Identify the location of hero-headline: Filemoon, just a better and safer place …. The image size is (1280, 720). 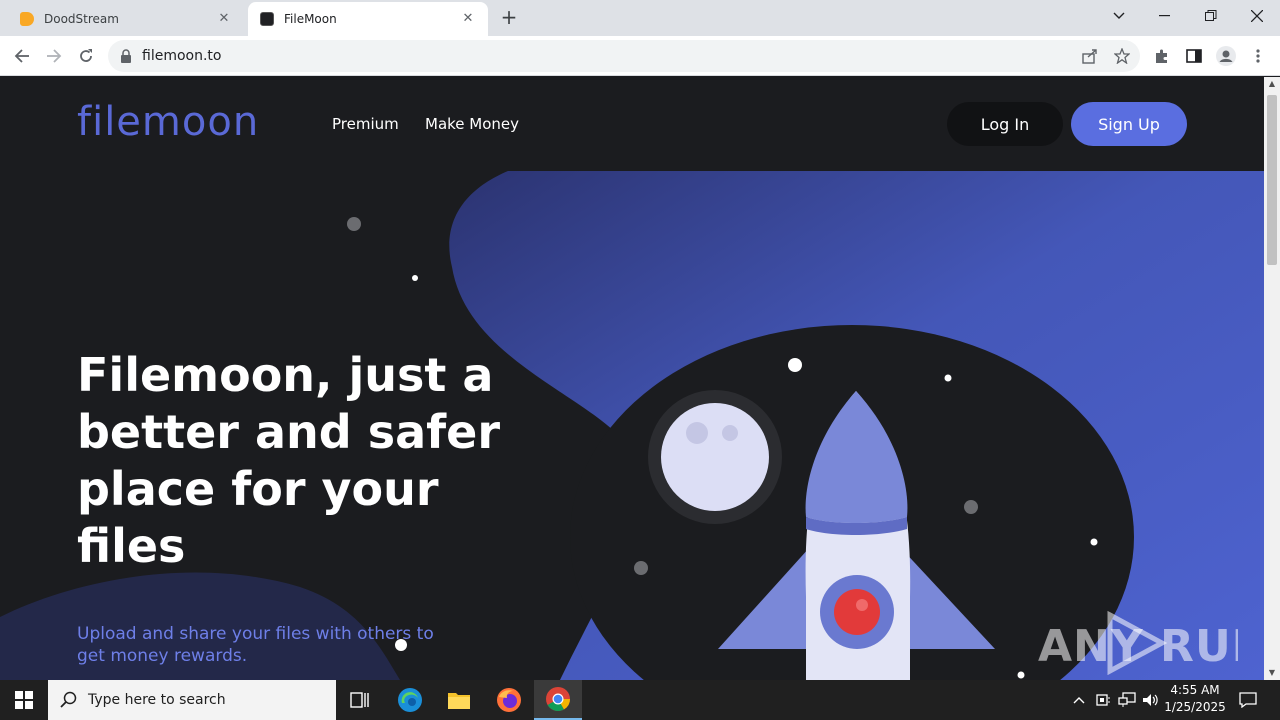
(289, 460).